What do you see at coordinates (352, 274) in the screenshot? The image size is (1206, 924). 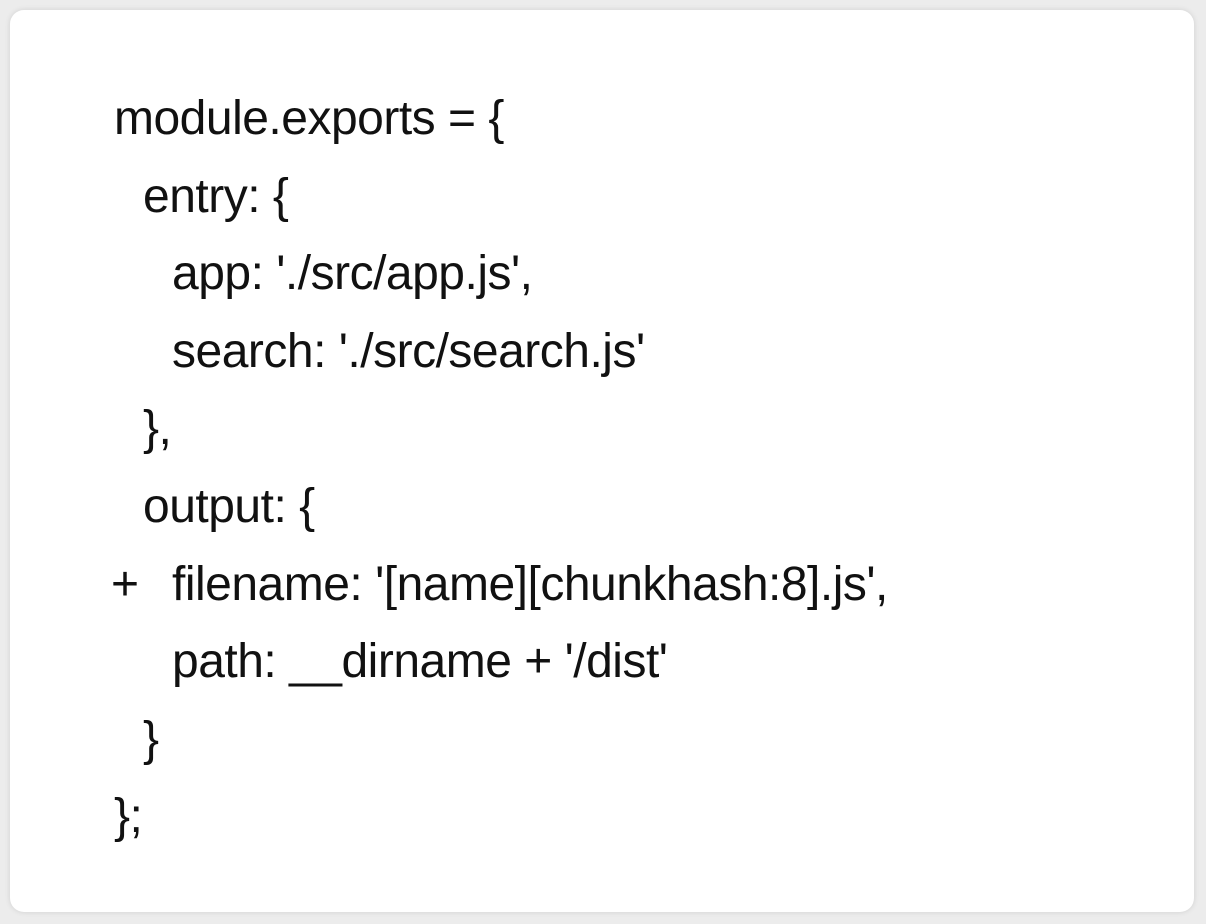 I see `code-text: app: './src/app.js',` at bounding box center [352, 274].